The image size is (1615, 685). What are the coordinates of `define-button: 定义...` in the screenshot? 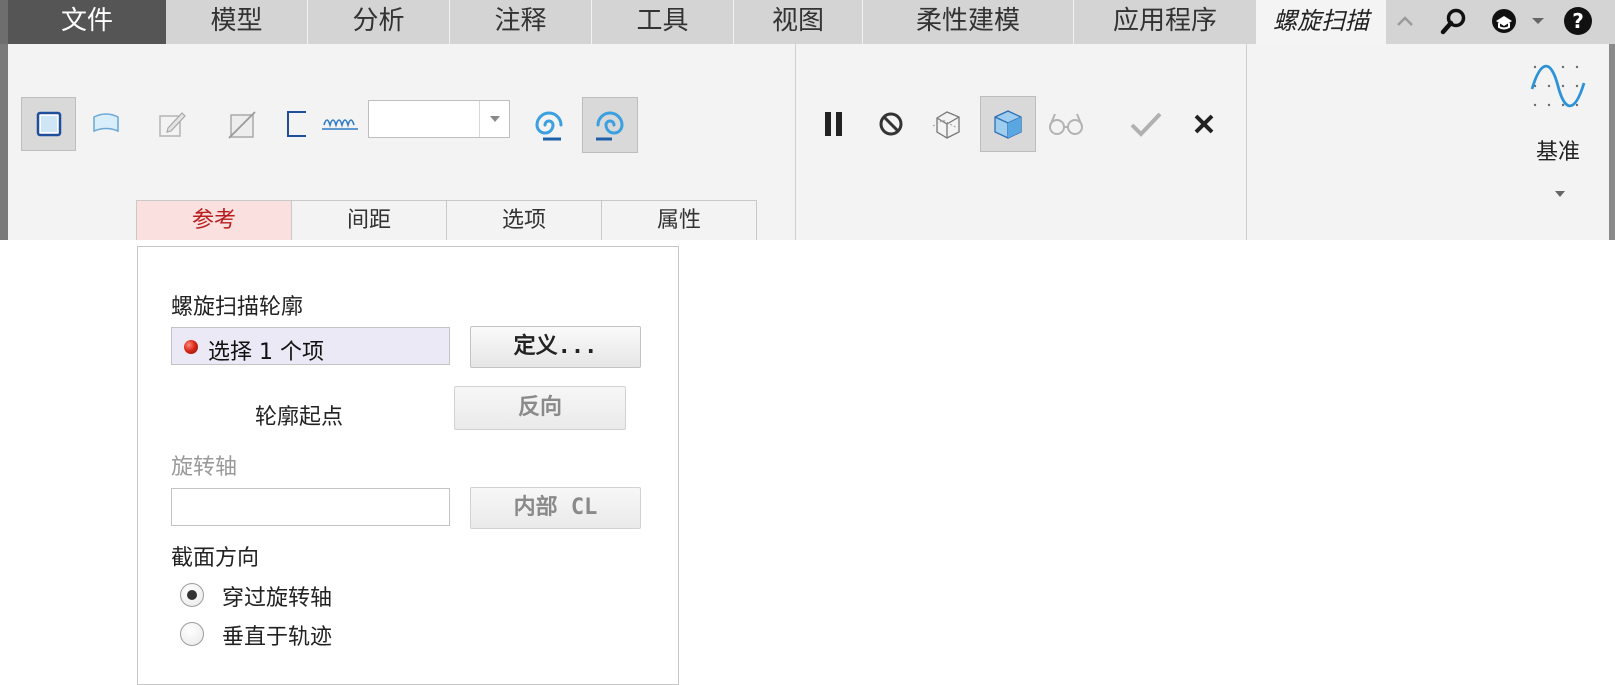 It's located at (555, 347).